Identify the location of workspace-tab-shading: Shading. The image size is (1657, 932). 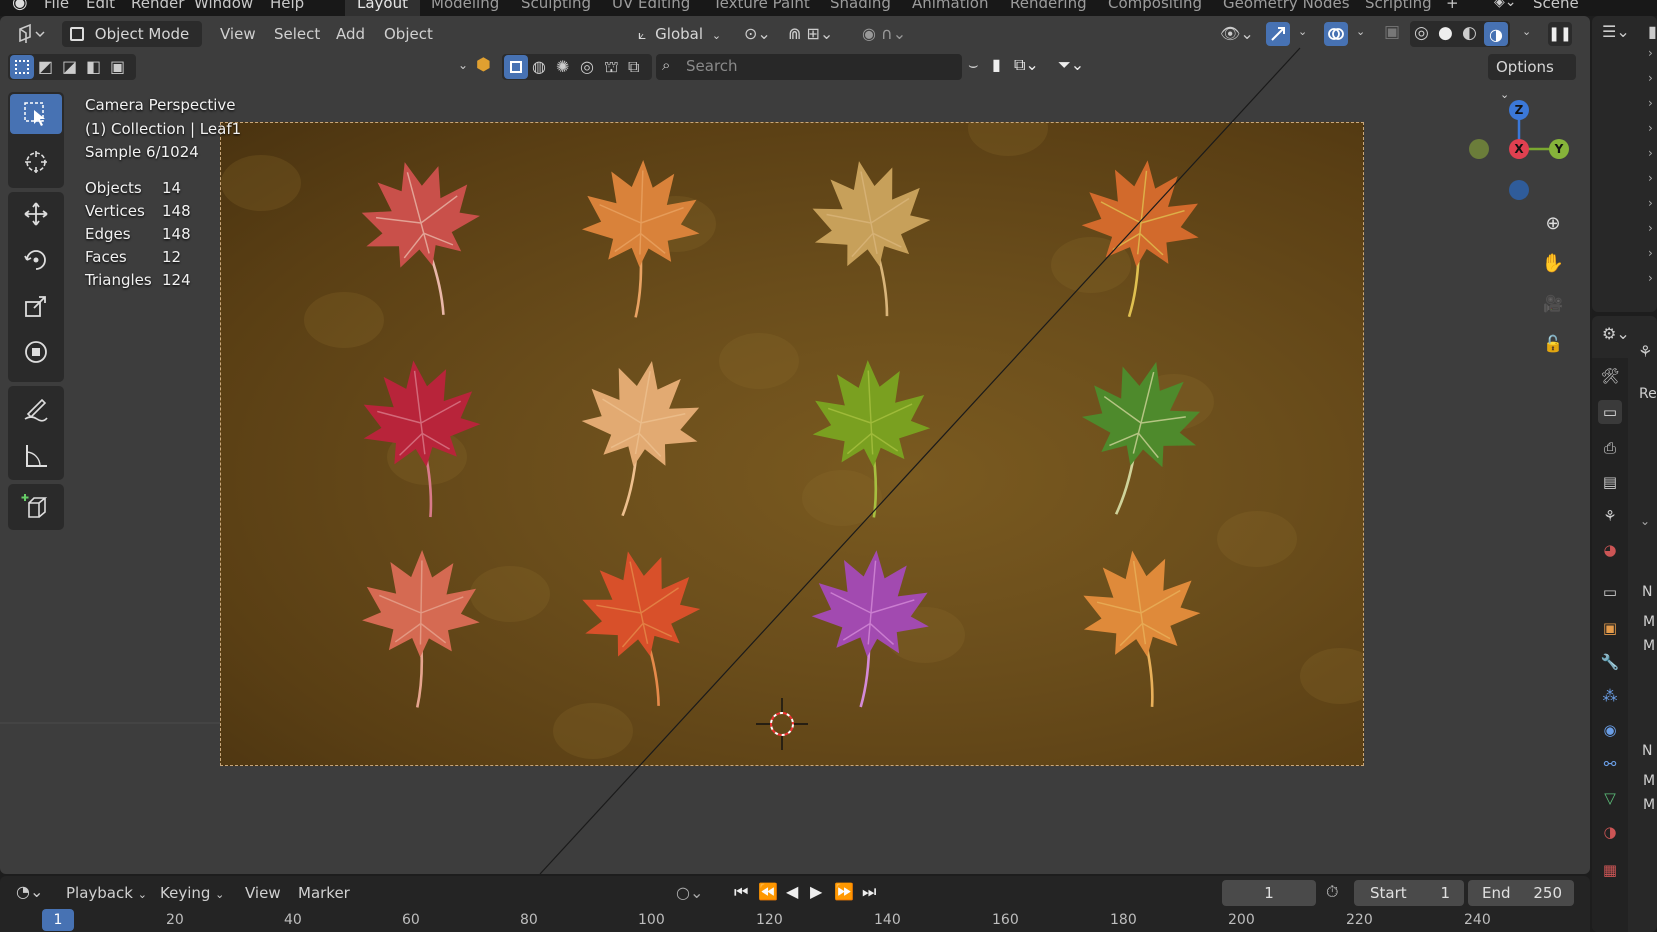
(860, 8).